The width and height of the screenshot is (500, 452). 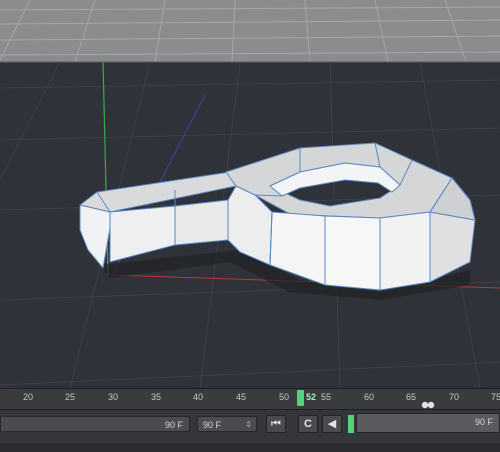 What do you see at coordinates (369, 397) in the screenshot?
I see `timeline-tick: 60` at bounding box center [369, 397].